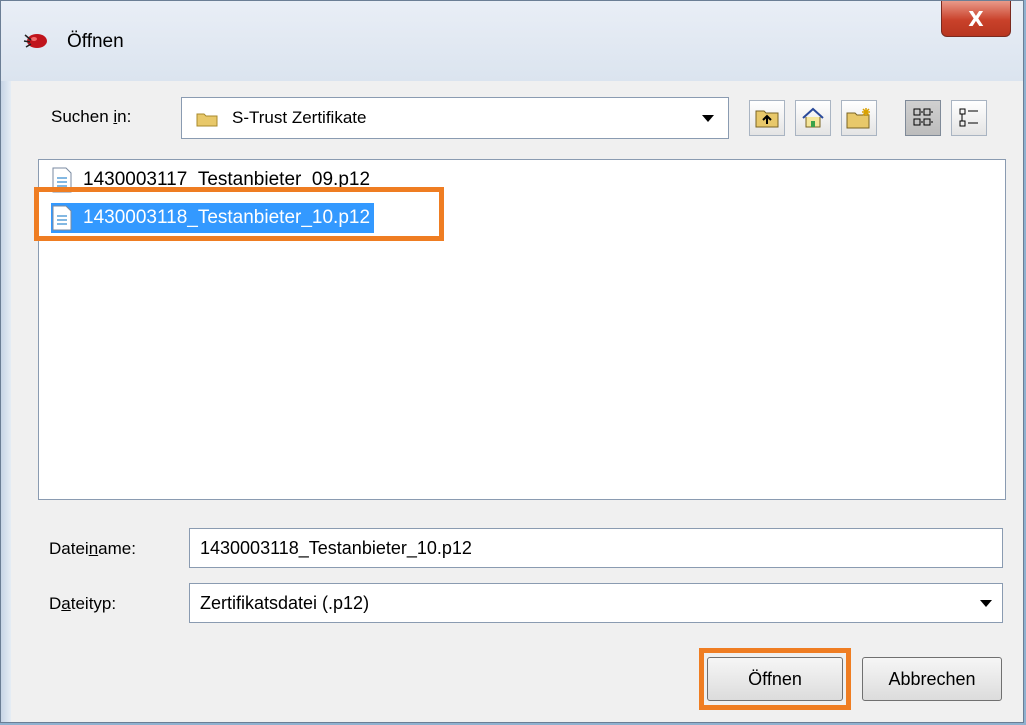  I want to click on home-button, so click(813, 118).